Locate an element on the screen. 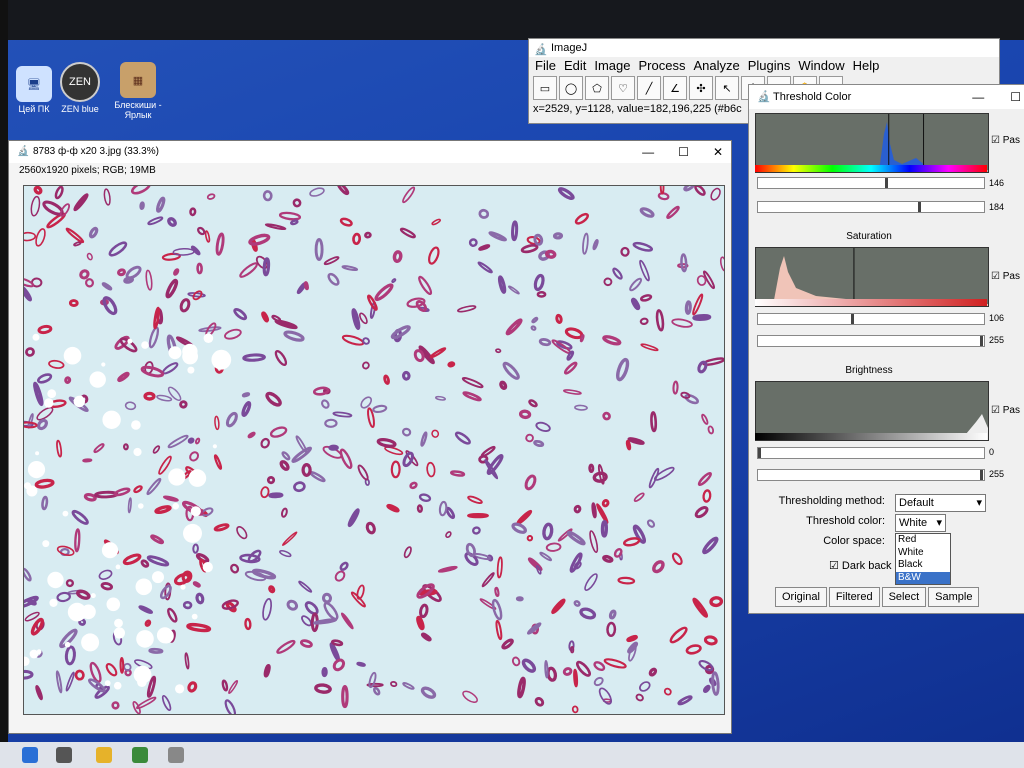  start-icon is located at coordinates (30, 755).